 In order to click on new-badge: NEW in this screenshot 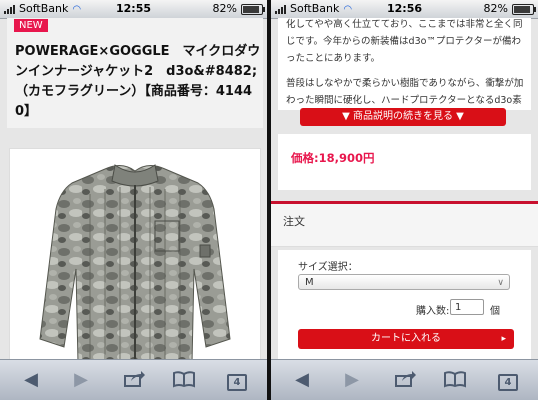, I will do `click(31, 25)`.